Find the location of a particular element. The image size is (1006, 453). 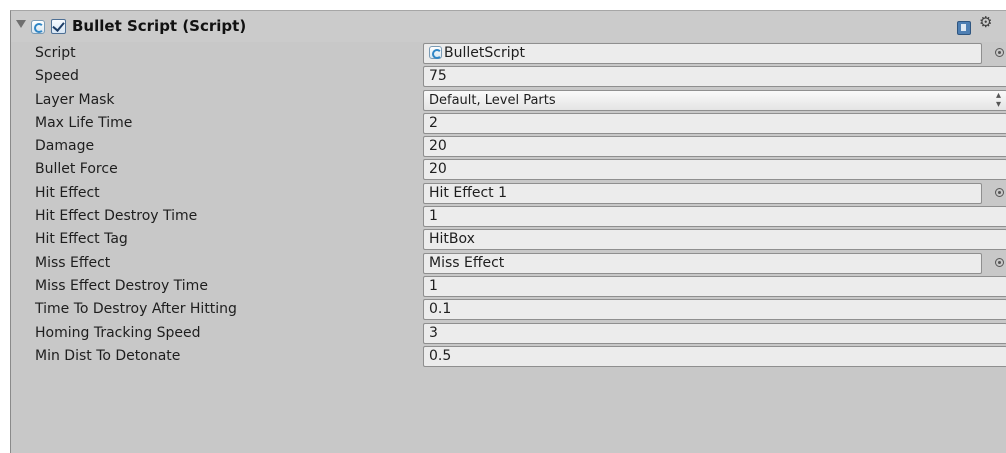

component-header: Bullet Script (Script) ⚙ is located at coordinates (508, 26).